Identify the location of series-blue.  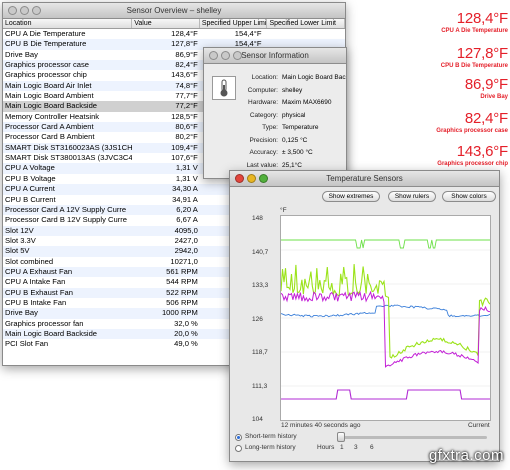
(385, 311).